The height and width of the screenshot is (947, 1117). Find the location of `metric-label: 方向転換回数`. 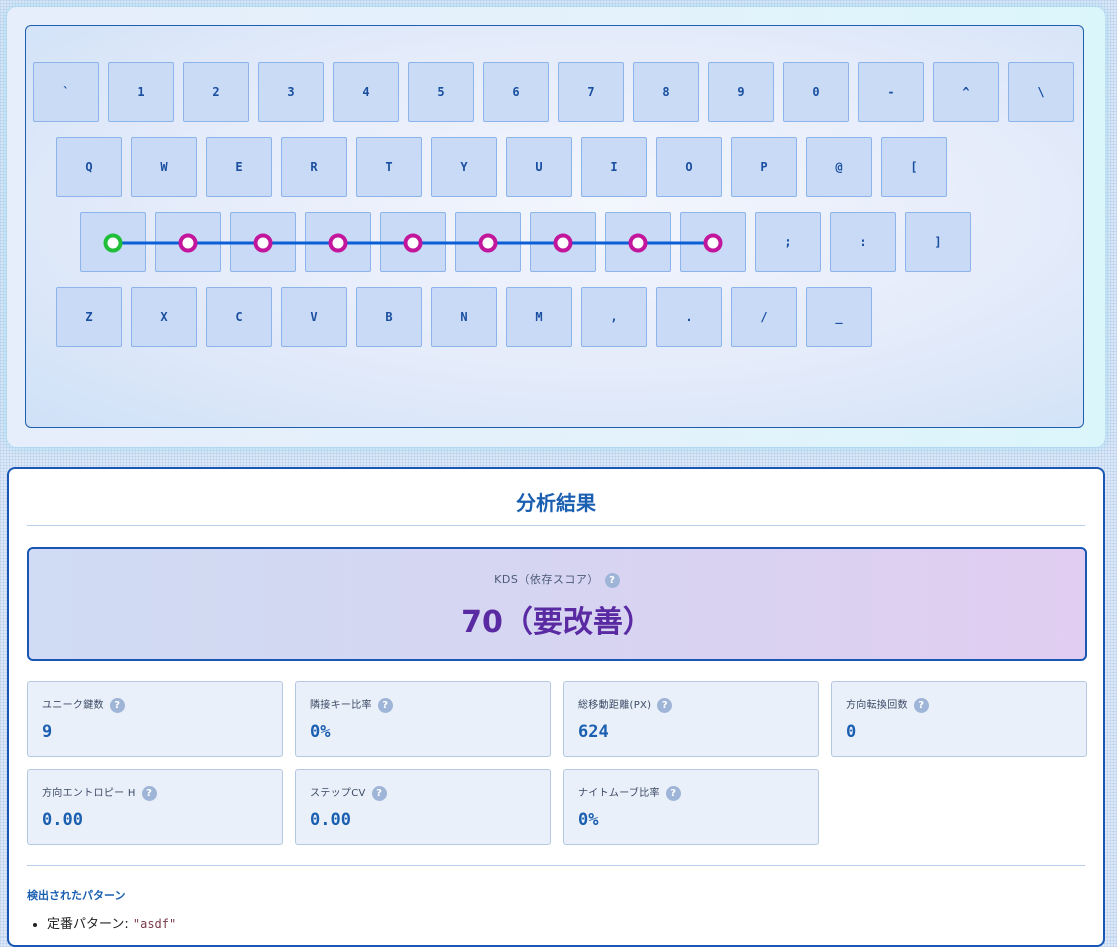

metric-label: 方向転換回数 is located at coordinates (877, 705).